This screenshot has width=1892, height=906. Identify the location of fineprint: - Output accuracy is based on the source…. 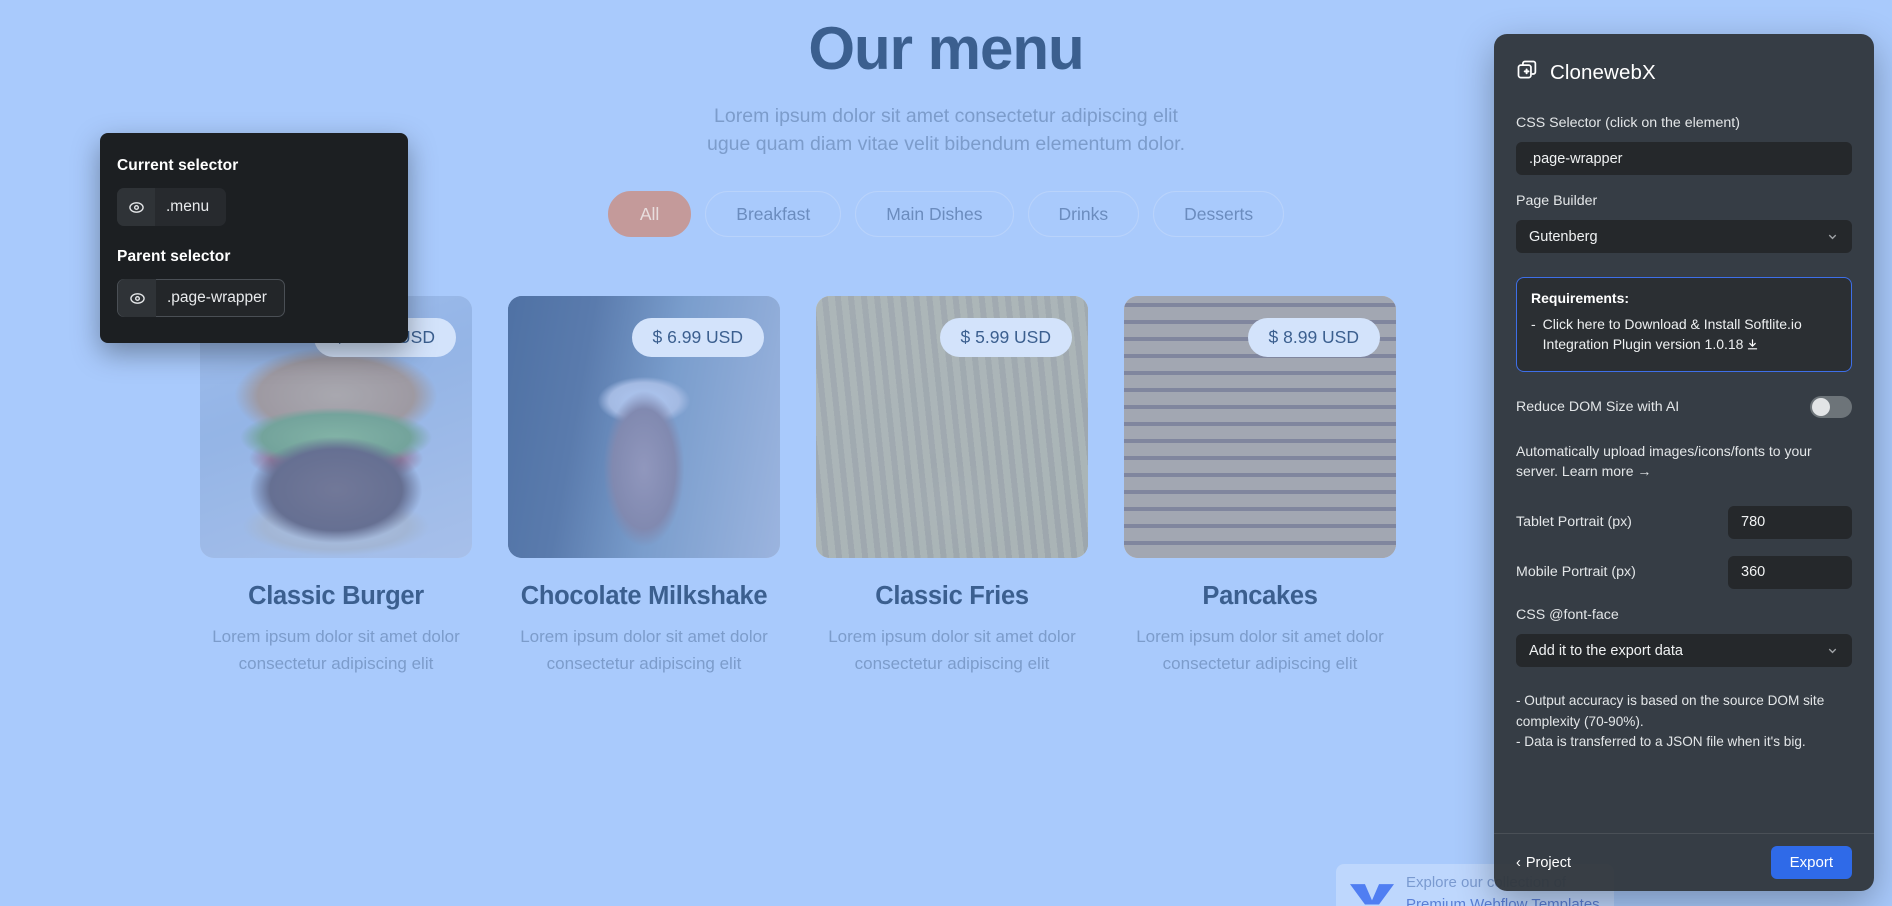
(1684, 722).